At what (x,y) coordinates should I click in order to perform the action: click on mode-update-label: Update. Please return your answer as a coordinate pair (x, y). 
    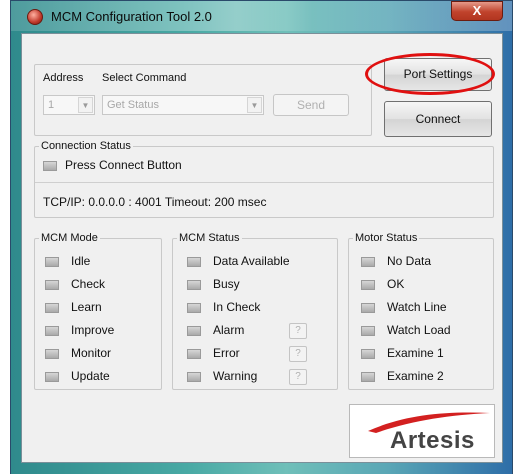
    Looking at the image, I should click on (90, 376).